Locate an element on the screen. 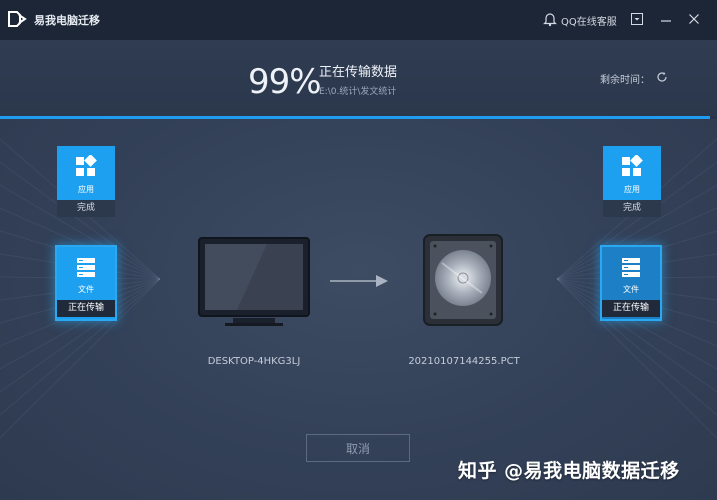 The height and width of the screenshot is (500, 717). minimize-icon is located at coordinates (666, 19).